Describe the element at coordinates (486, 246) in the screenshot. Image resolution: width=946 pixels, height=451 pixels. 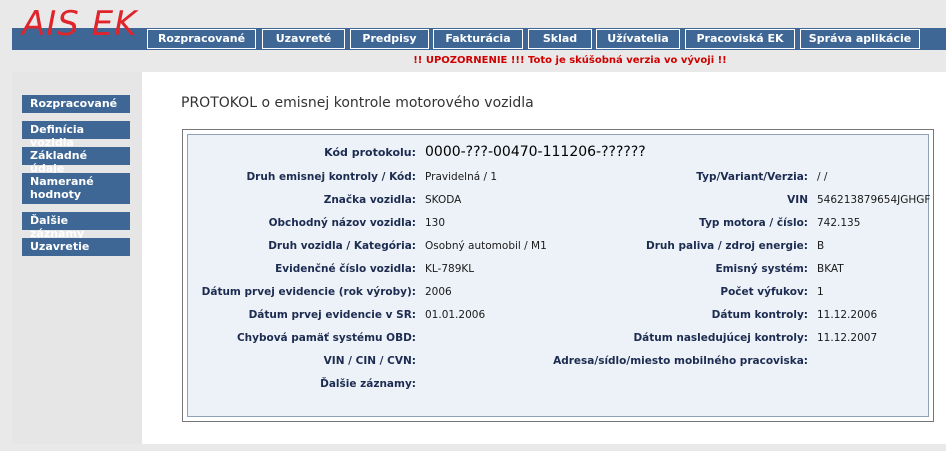
I see `field-value: Osobný automobil / M1` at that location.